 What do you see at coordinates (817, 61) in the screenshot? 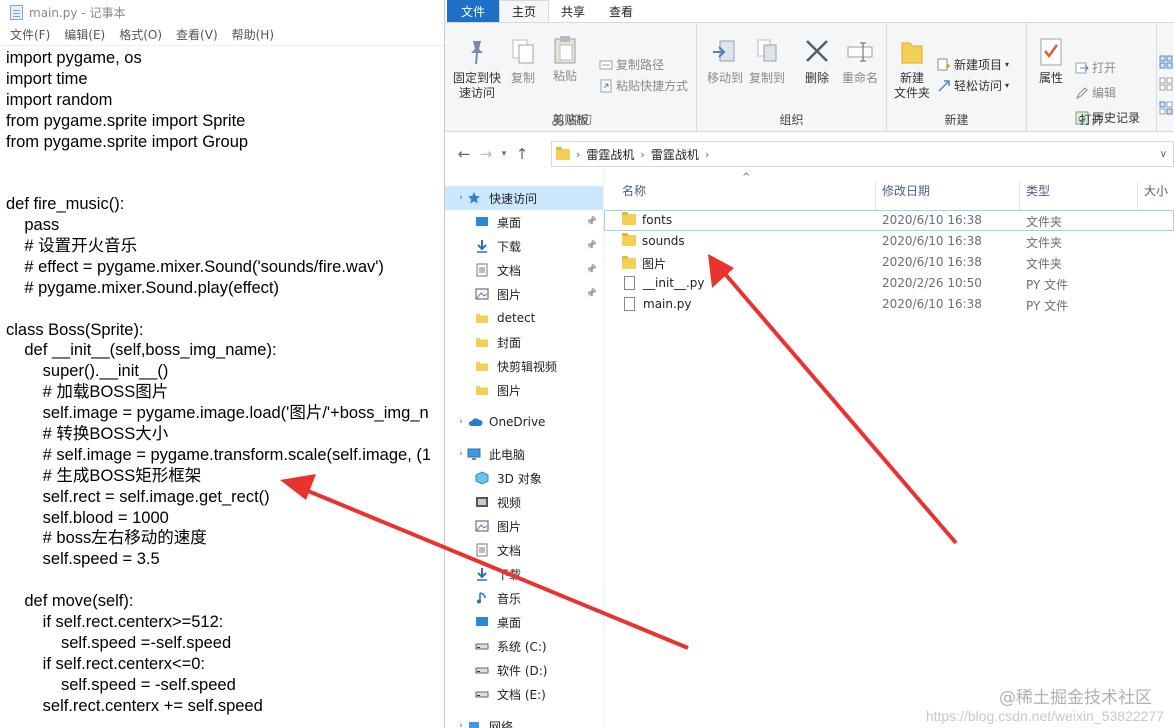
I see `delete-button: 删除` at bounding box center [817, 61].